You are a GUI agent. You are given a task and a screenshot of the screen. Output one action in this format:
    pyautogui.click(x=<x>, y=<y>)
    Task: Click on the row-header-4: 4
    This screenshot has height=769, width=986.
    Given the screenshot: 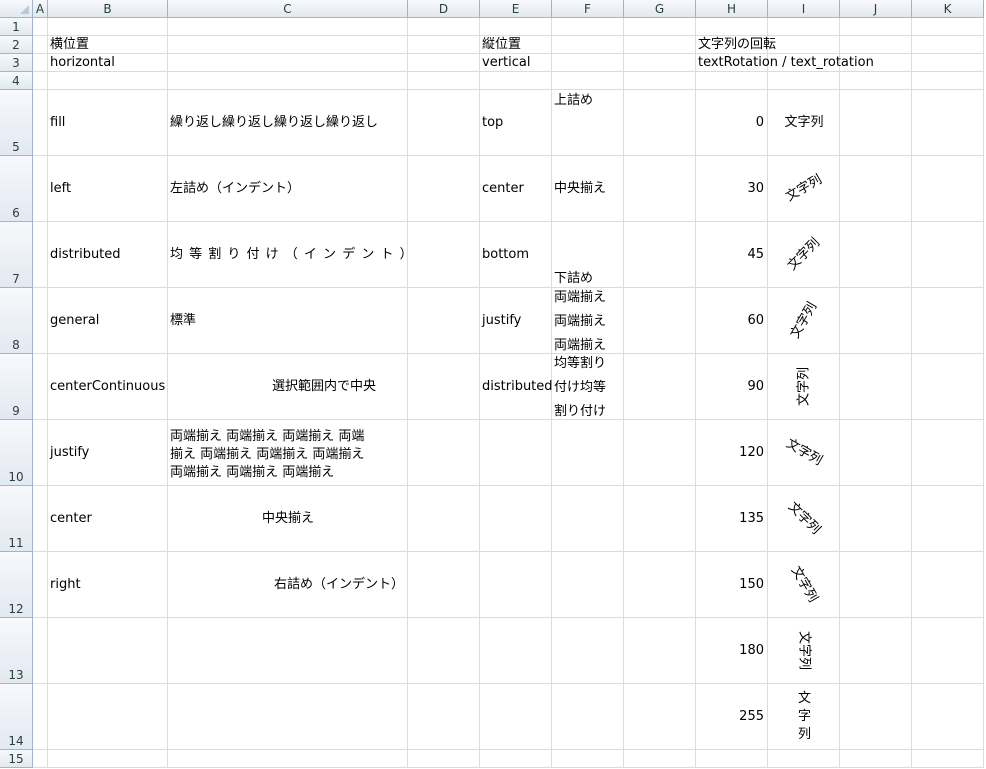 What is the action you would take?
    pyautogui.click(x=16, y=81)
    